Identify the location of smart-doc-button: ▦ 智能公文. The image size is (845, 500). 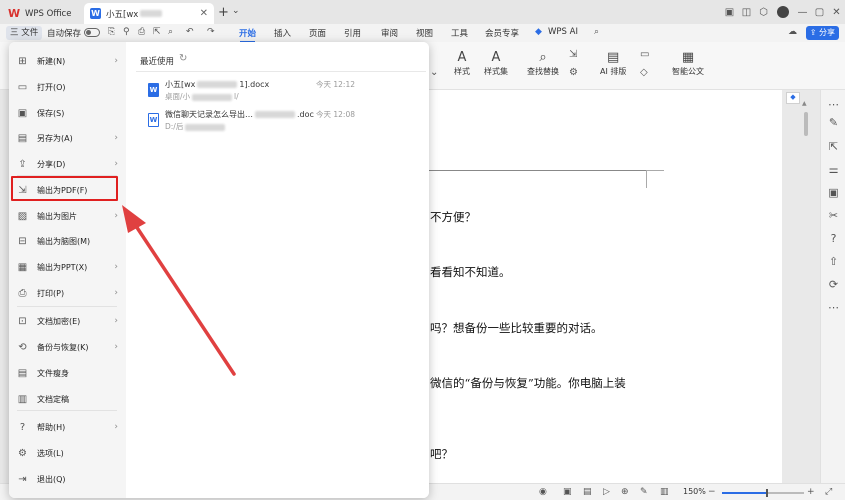
(688, 63).